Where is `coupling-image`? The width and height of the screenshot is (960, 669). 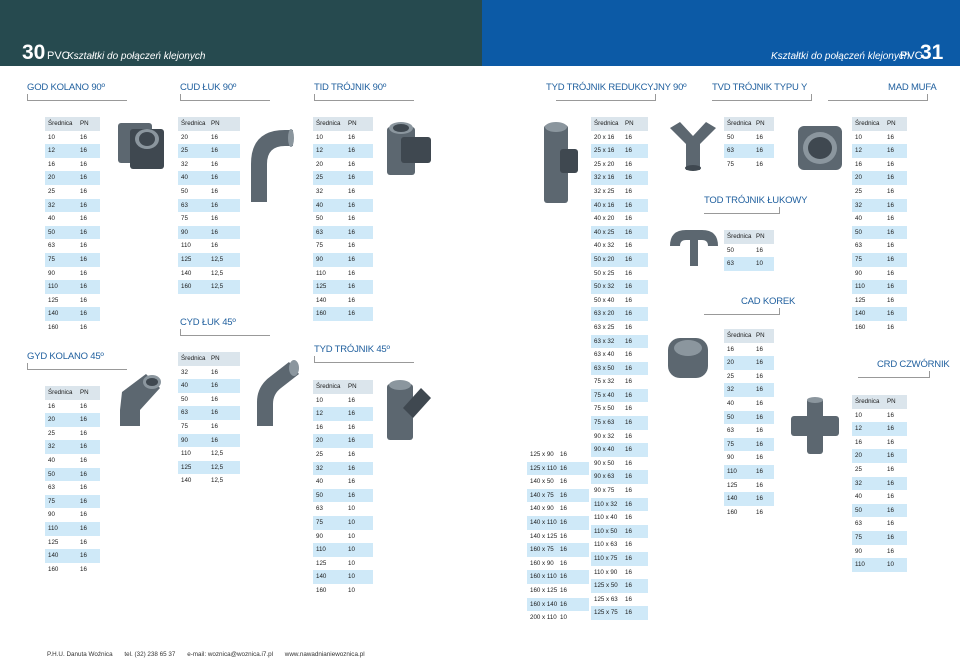
coupling-image is located at coordinates (820, 148).